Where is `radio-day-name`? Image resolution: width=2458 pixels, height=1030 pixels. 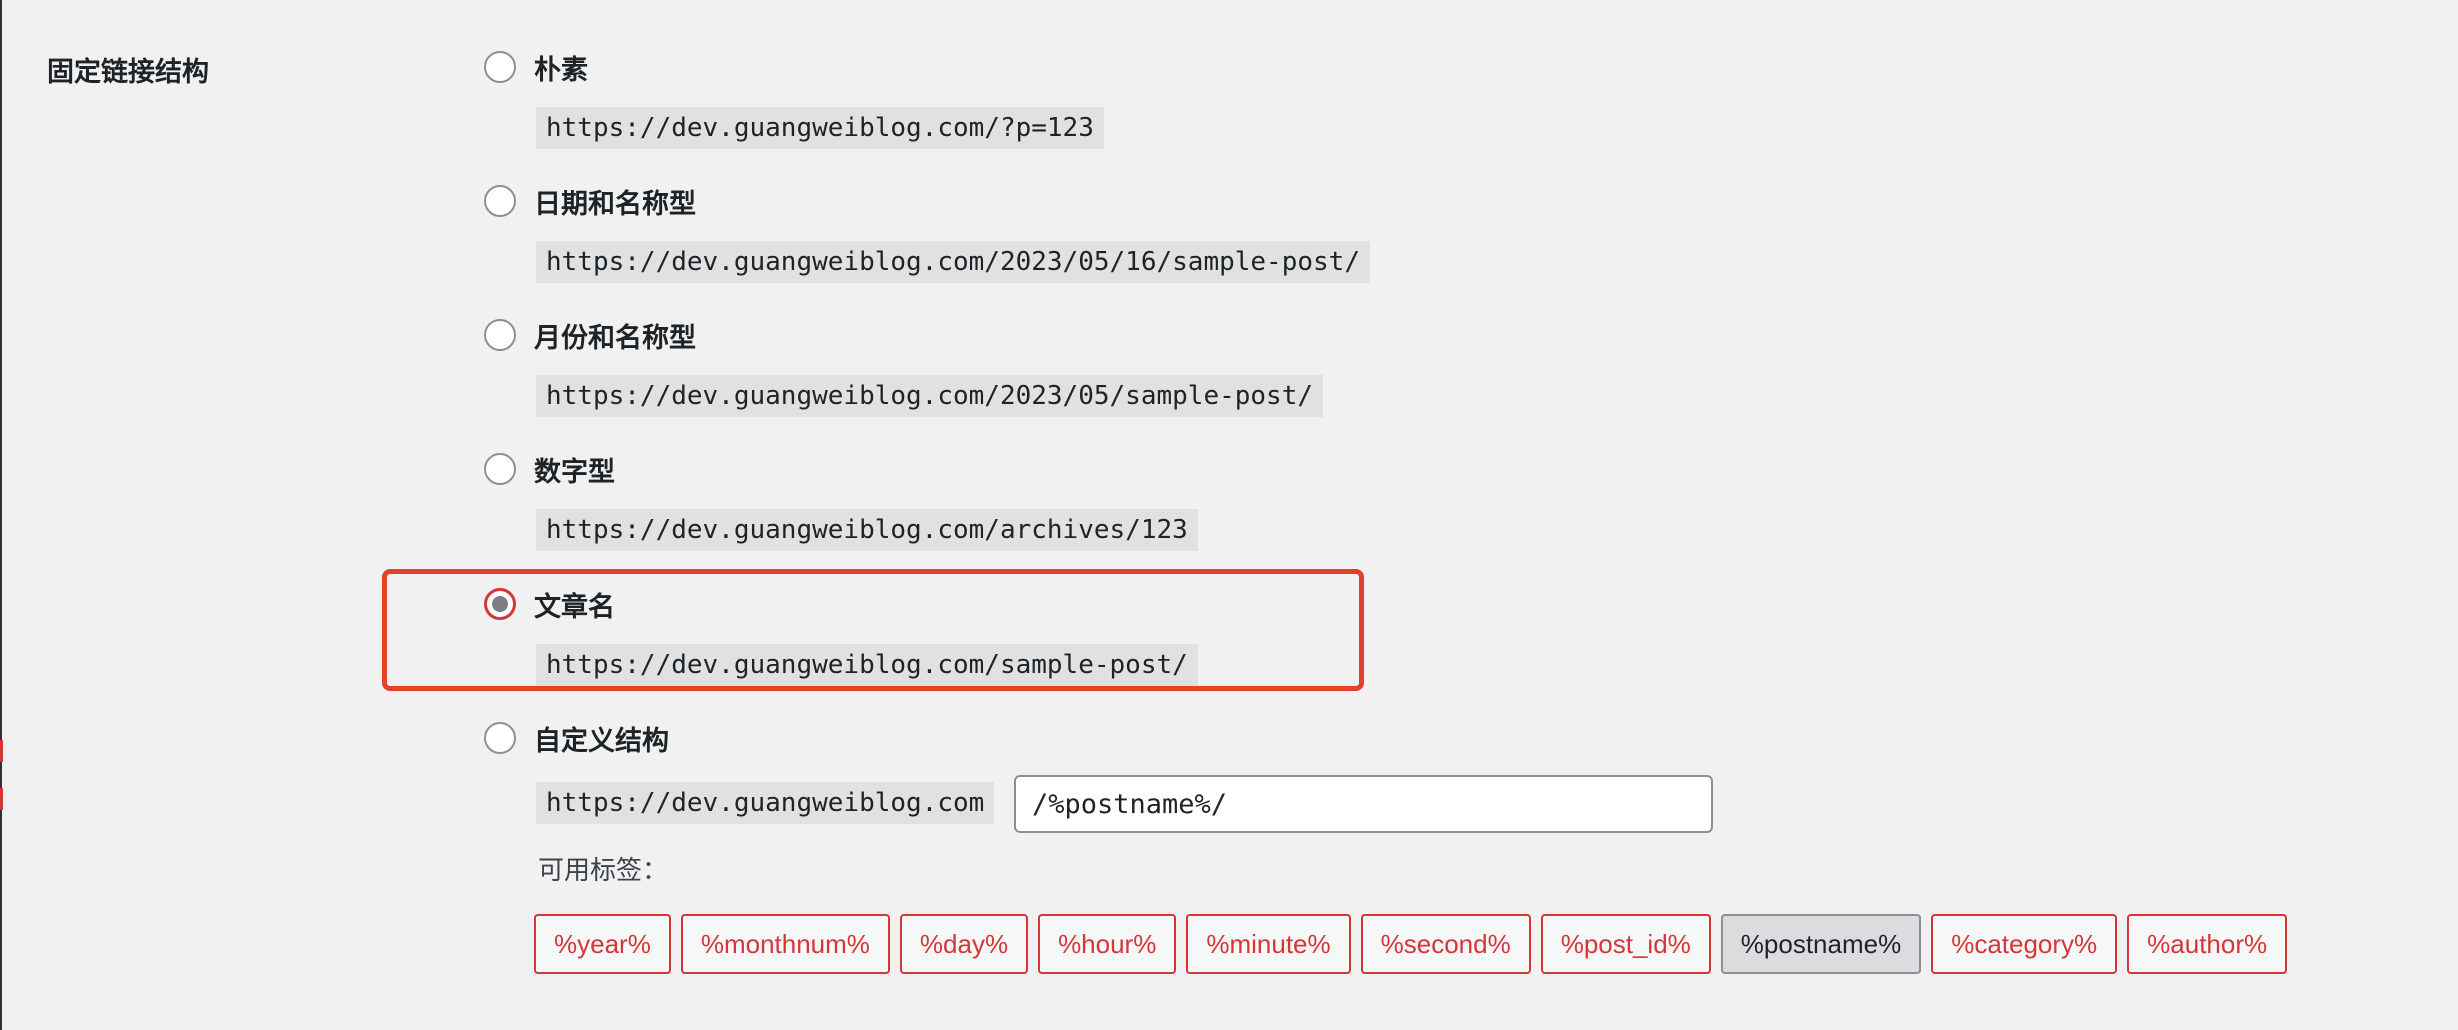 radio-day-name is located at coordinates (500, 201).